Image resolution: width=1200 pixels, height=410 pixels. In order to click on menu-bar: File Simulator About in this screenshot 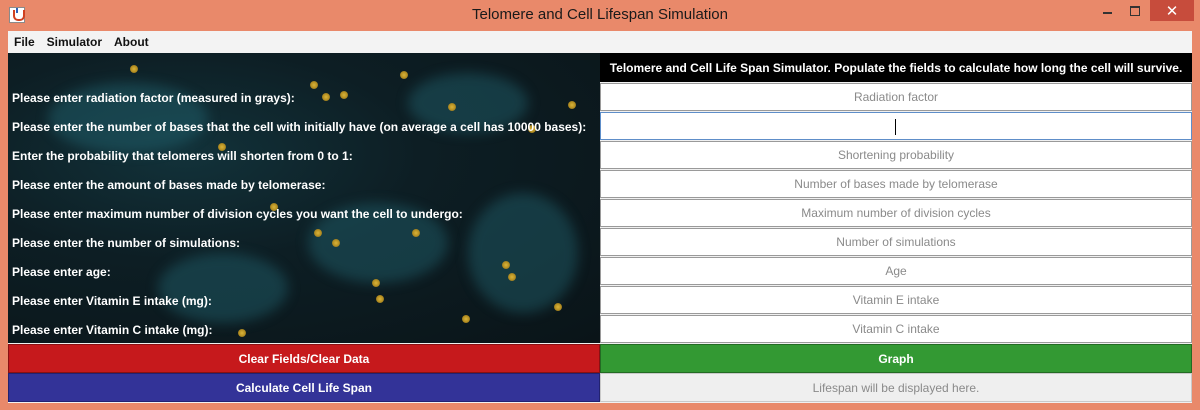, I will do `click(600, 42)`.